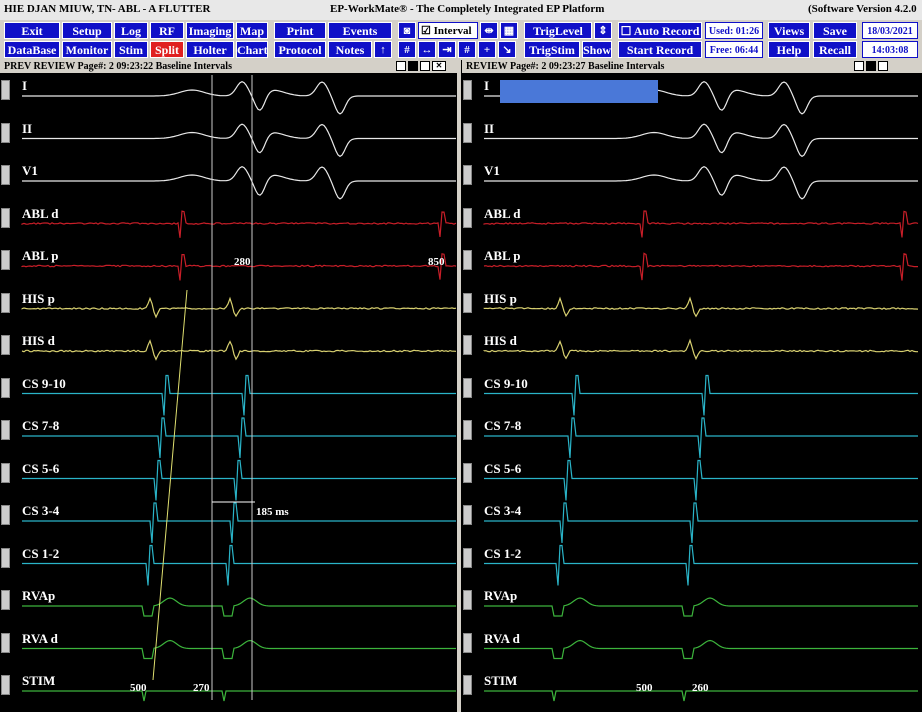 The height and width of the screenshot is (712, 922). I want to click on stim-interval-270: 270, so click(201, 688).